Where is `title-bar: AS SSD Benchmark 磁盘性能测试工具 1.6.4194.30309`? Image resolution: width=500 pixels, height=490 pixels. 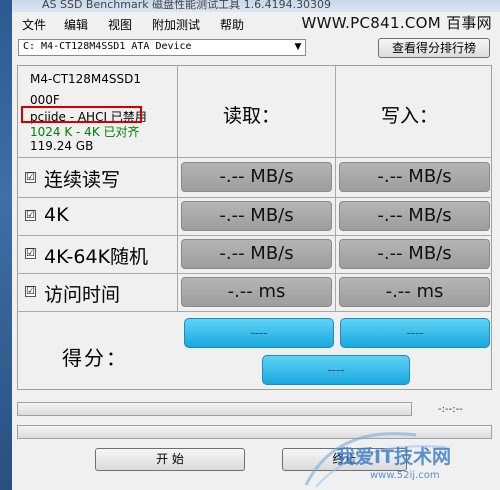
title-bar: AS SSD Benchmark 磁盘性能测试工具 1.6.4194.30309 is located at coordinates (256, 6).